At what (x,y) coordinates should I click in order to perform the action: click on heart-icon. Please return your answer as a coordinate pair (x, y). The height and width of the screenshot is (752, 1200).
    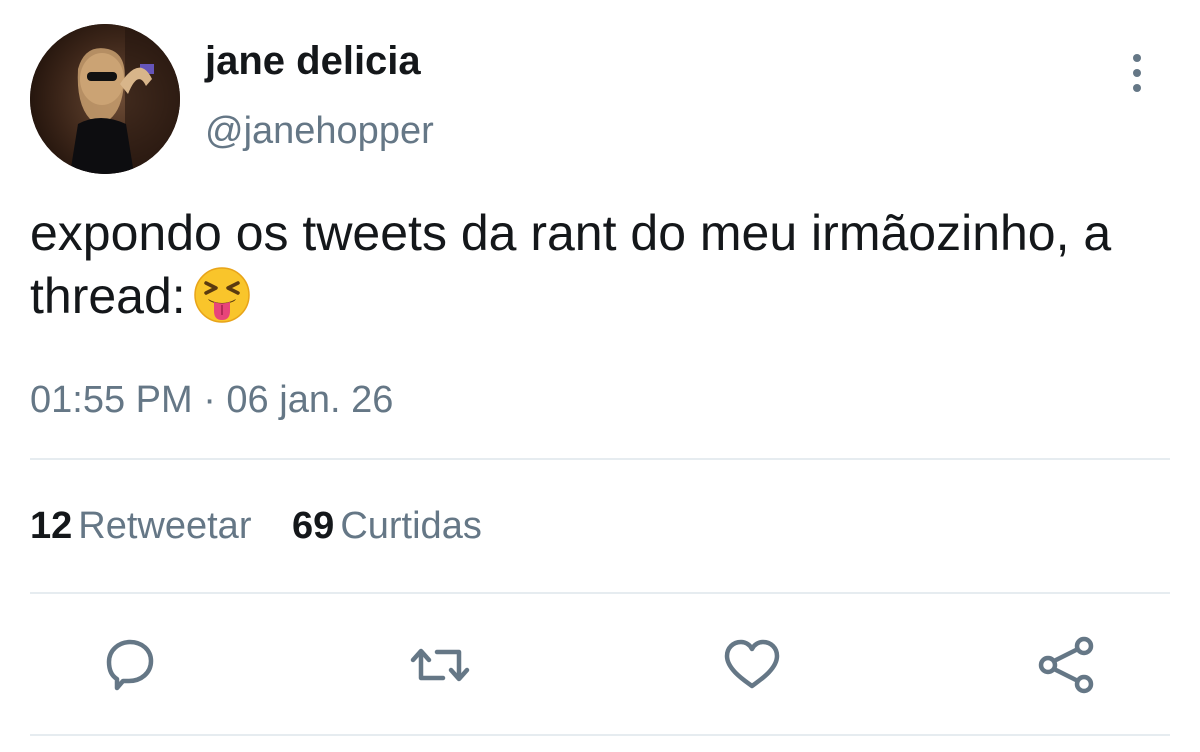
    Looking at the image, I should click on (752, 664).